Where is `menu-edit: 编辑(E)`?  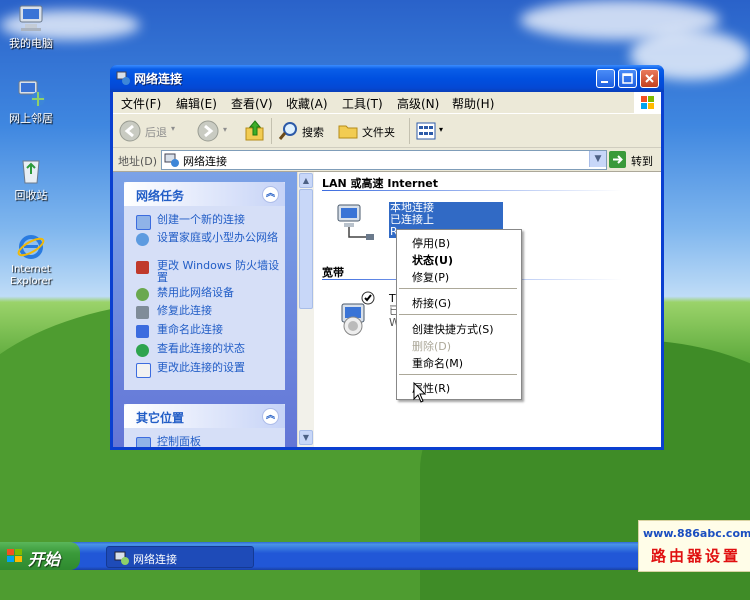 menu-edit: 编辑(E) is located at coordinates (196, 103).